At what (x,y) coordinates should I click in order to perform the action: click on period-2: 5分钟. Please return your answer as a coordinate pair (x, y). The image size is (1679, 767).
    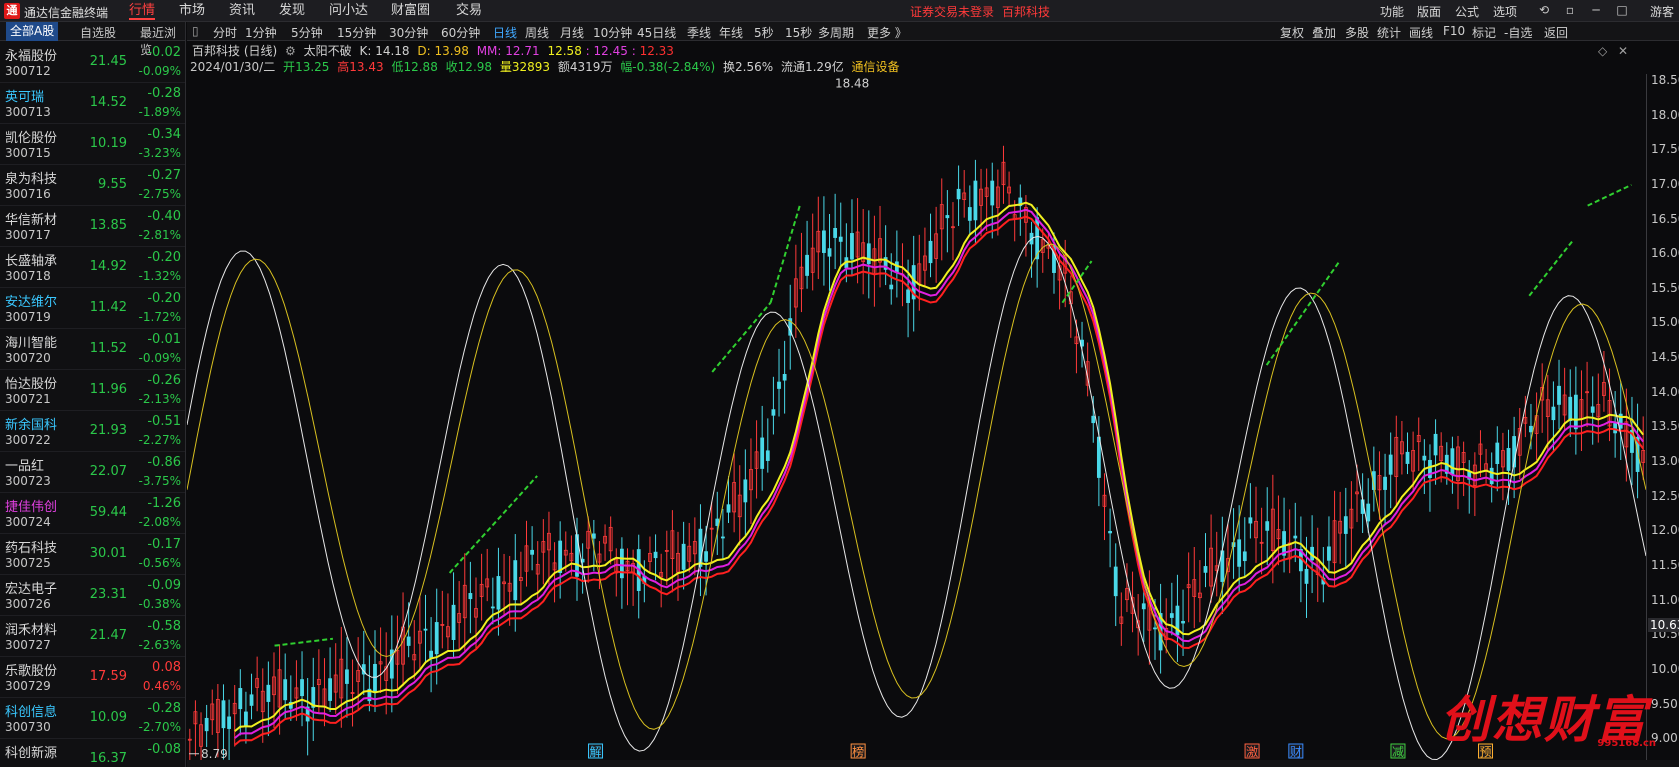
    Looking at the image, I should click on (307, 32).